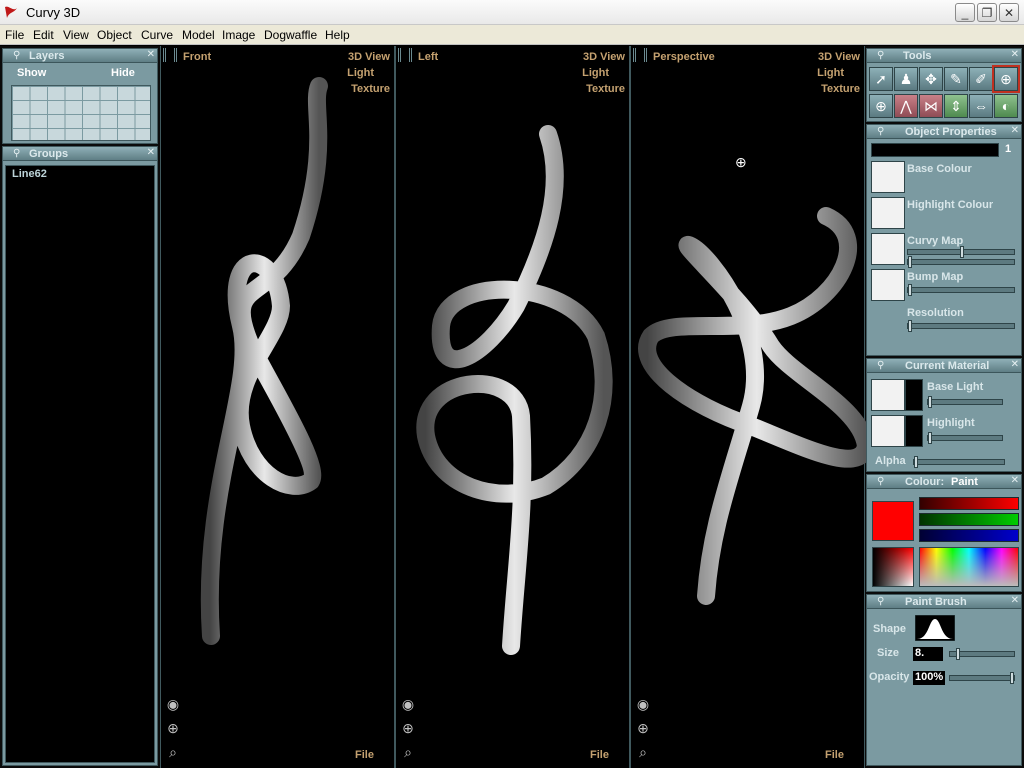 The image size is (1024, 768). I want to click on saturation-picker, so click(893, 567).